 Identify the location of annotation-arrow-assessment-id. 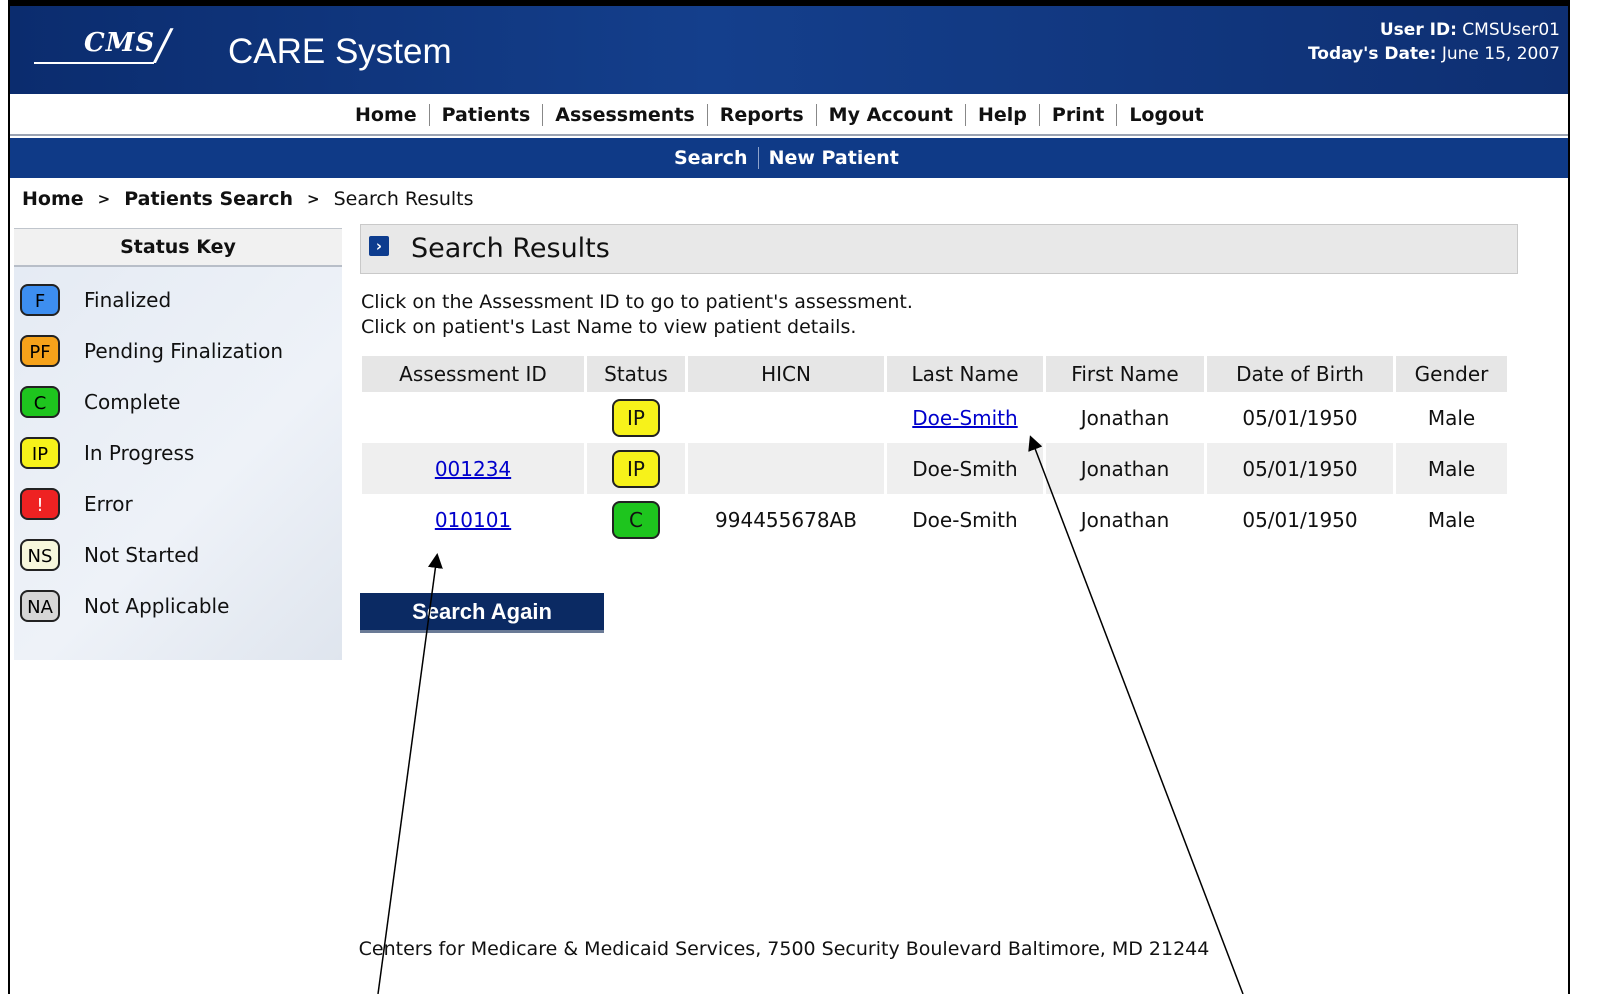
(410, 773).